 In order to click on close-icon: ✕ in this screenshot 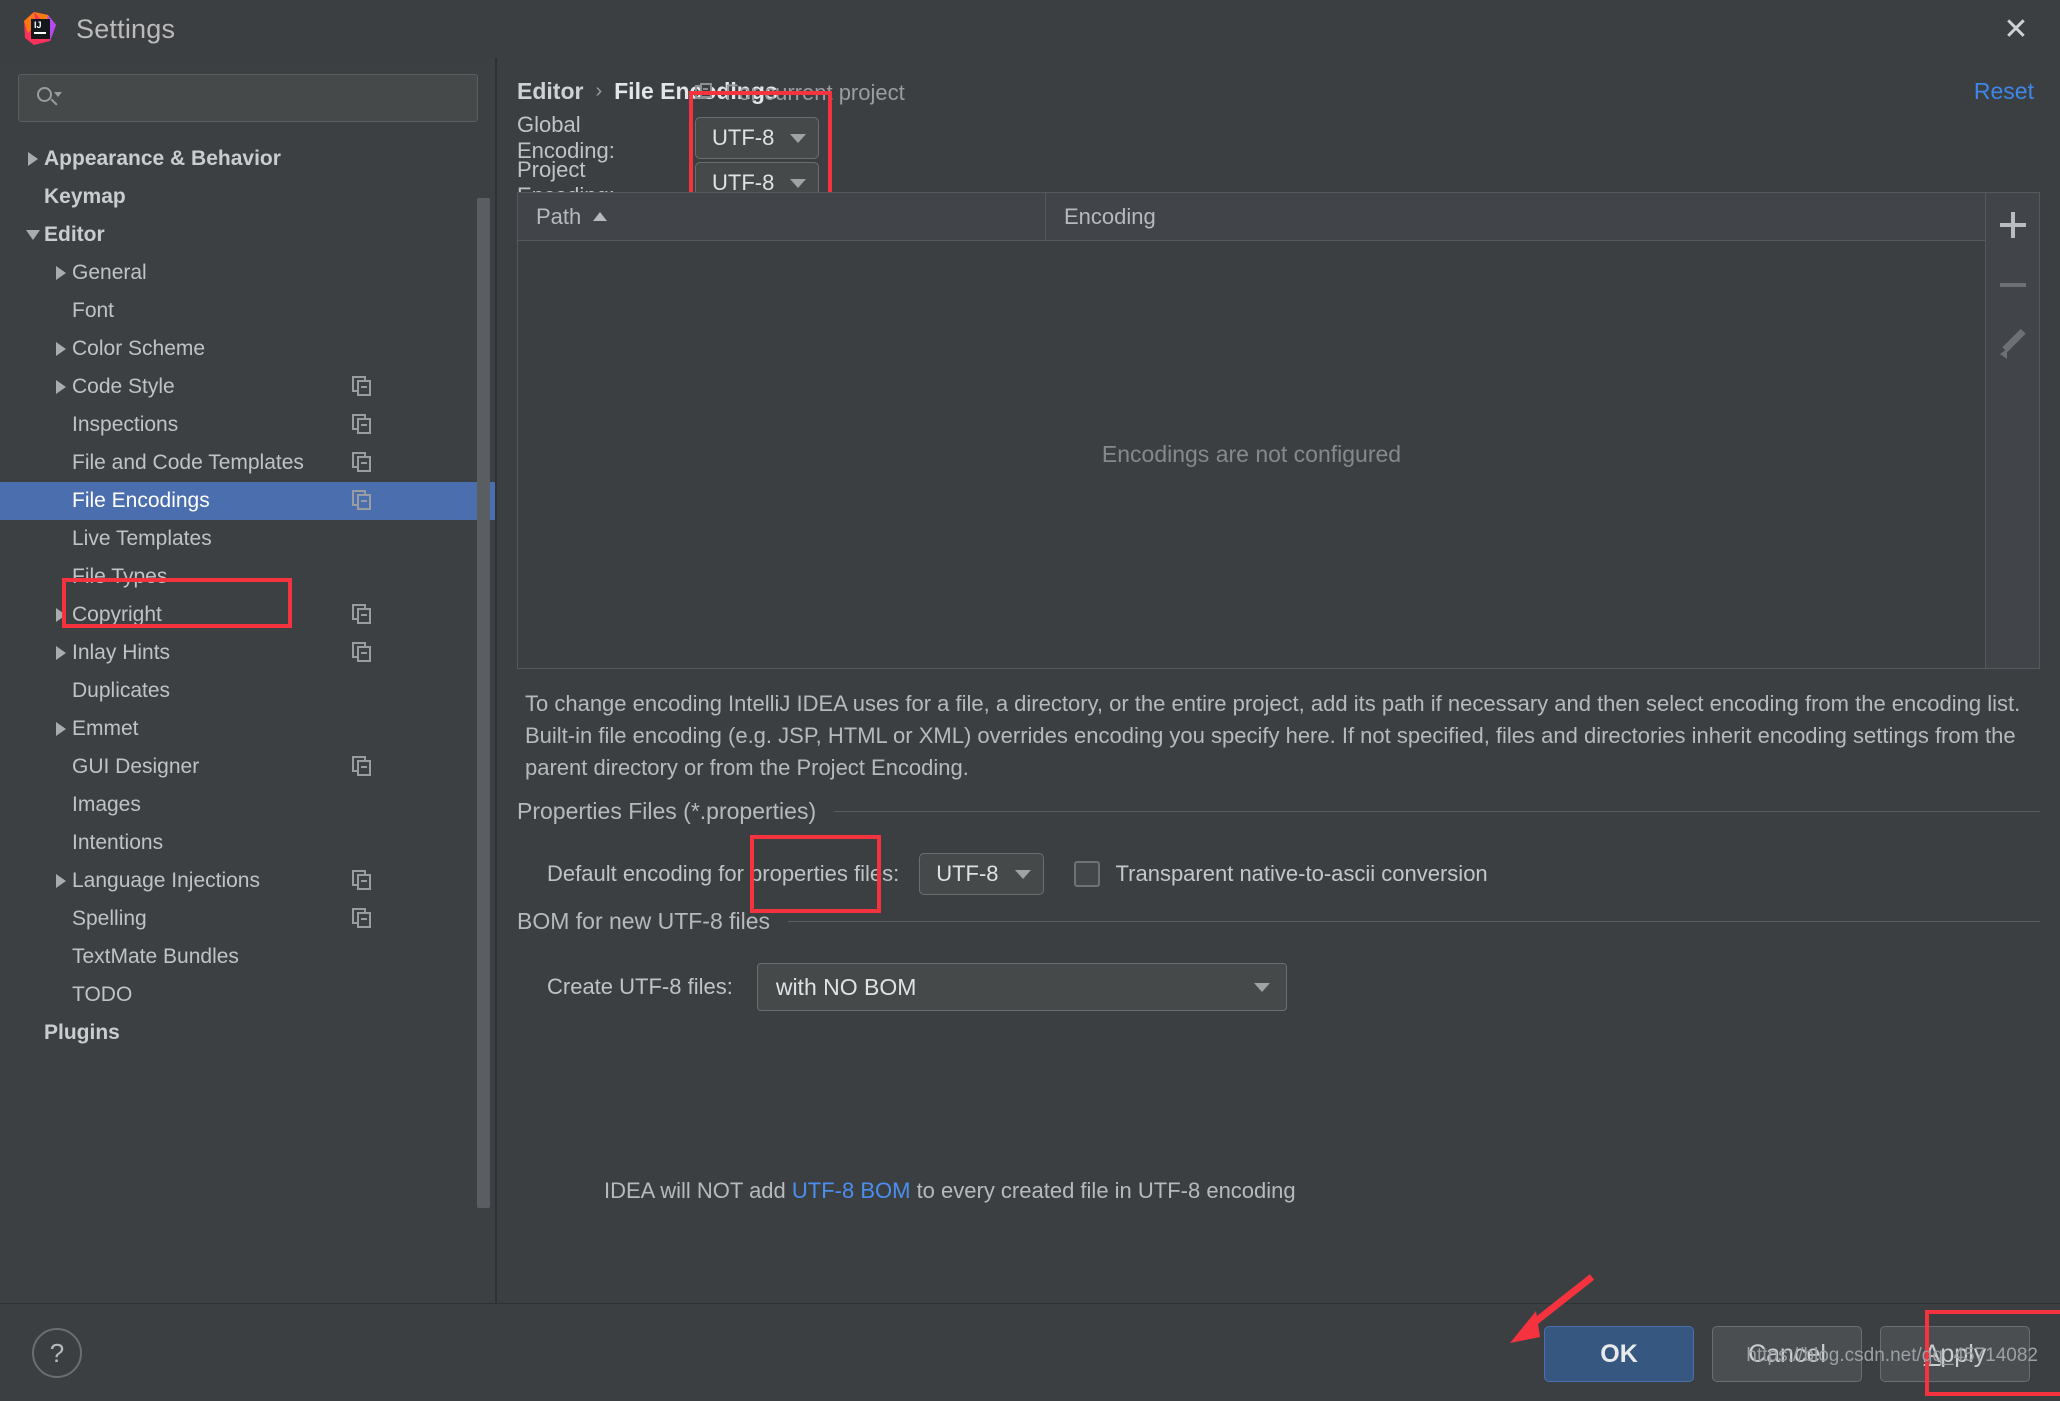, I will do `click(2016, 30)`.